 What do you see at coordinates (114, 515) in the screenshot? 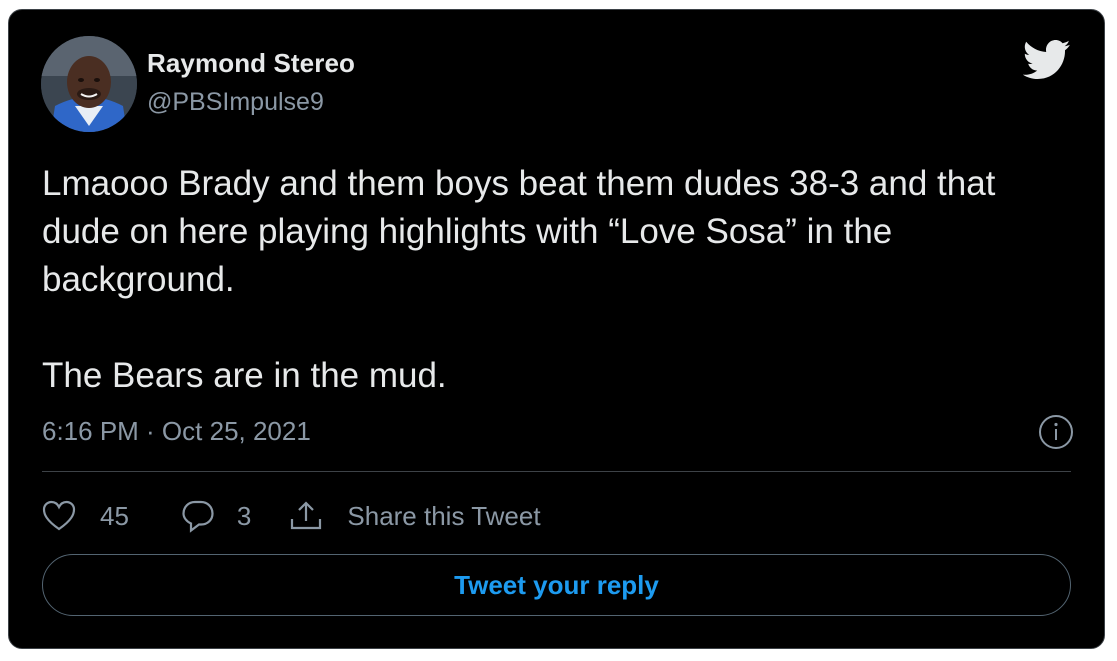
I see `like-count: 45` at bounding box center [114, 515].